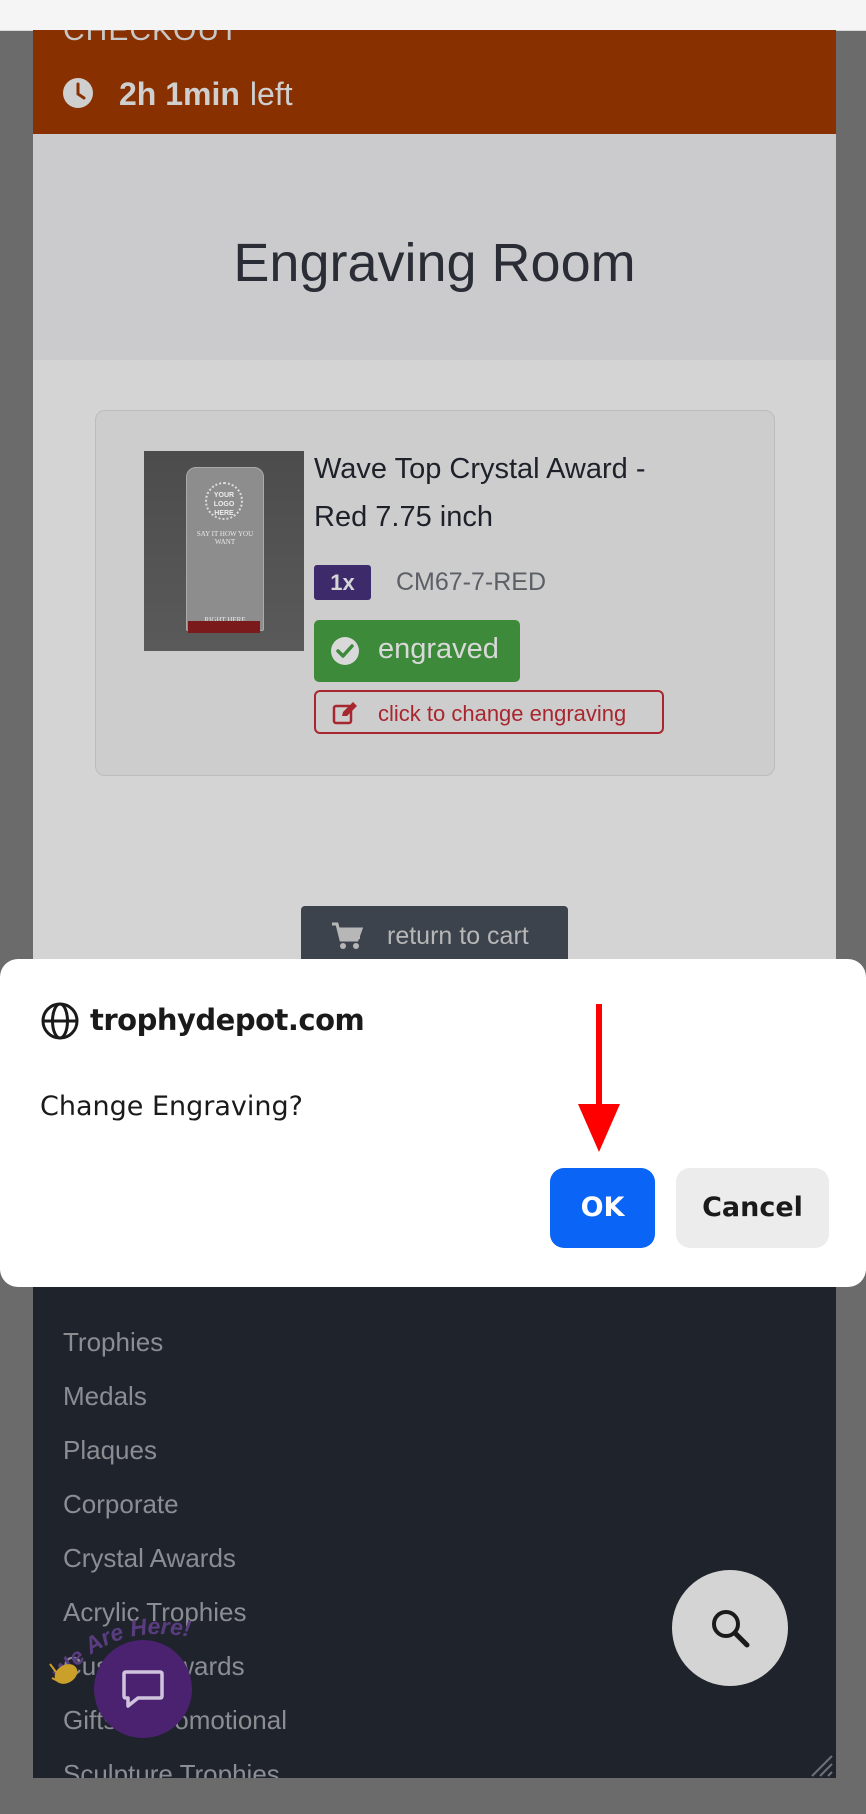 This screenshot has height=1814, width=866. Describe the element at coordinates (60, 1021) in the screenshot. I see `globe-icon` at that location.